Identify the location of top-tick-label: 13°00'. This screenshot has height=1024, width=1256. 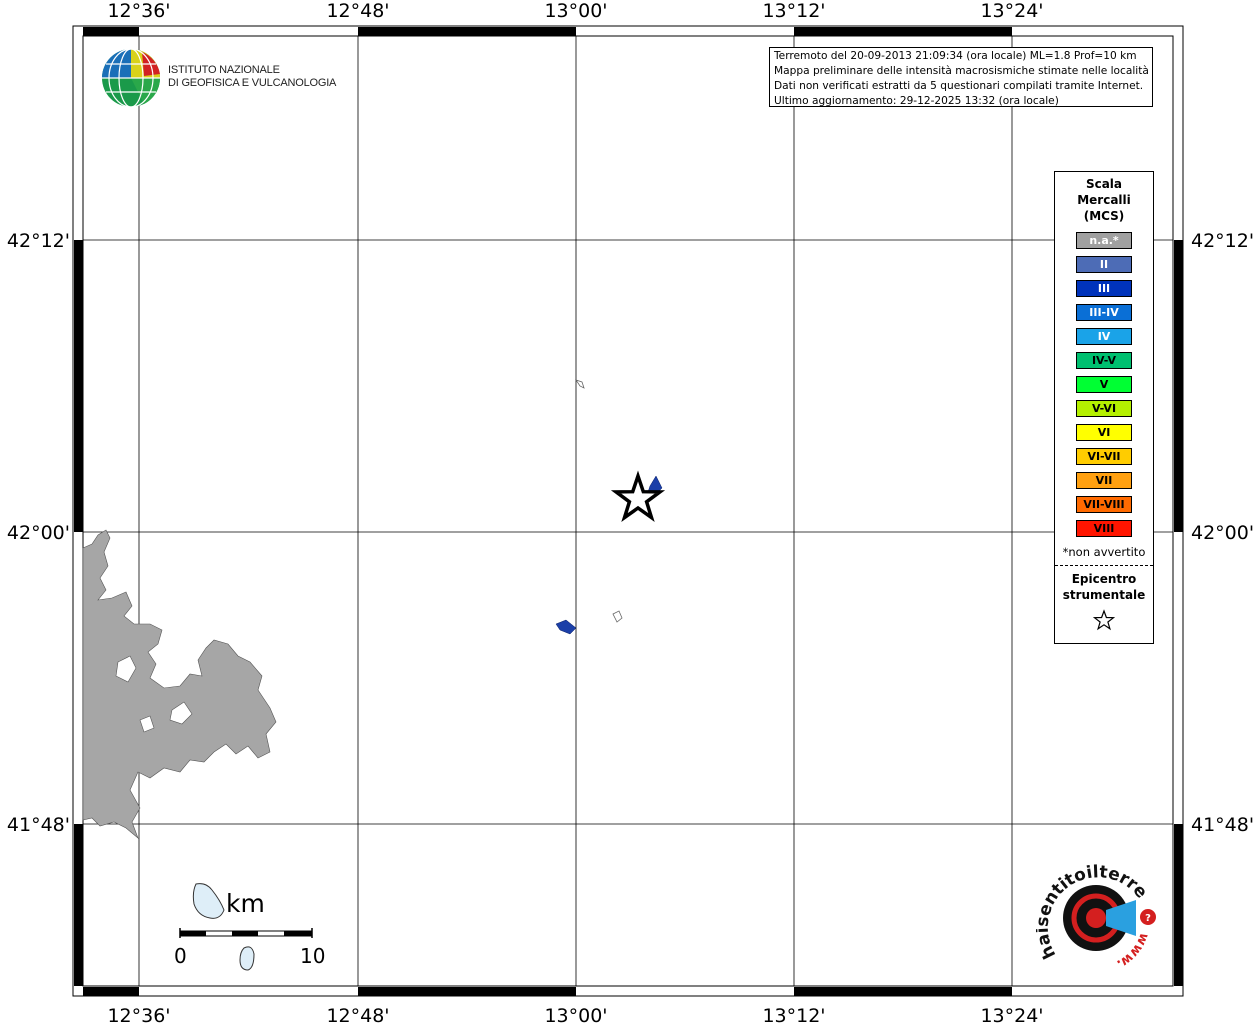
(575, 11).